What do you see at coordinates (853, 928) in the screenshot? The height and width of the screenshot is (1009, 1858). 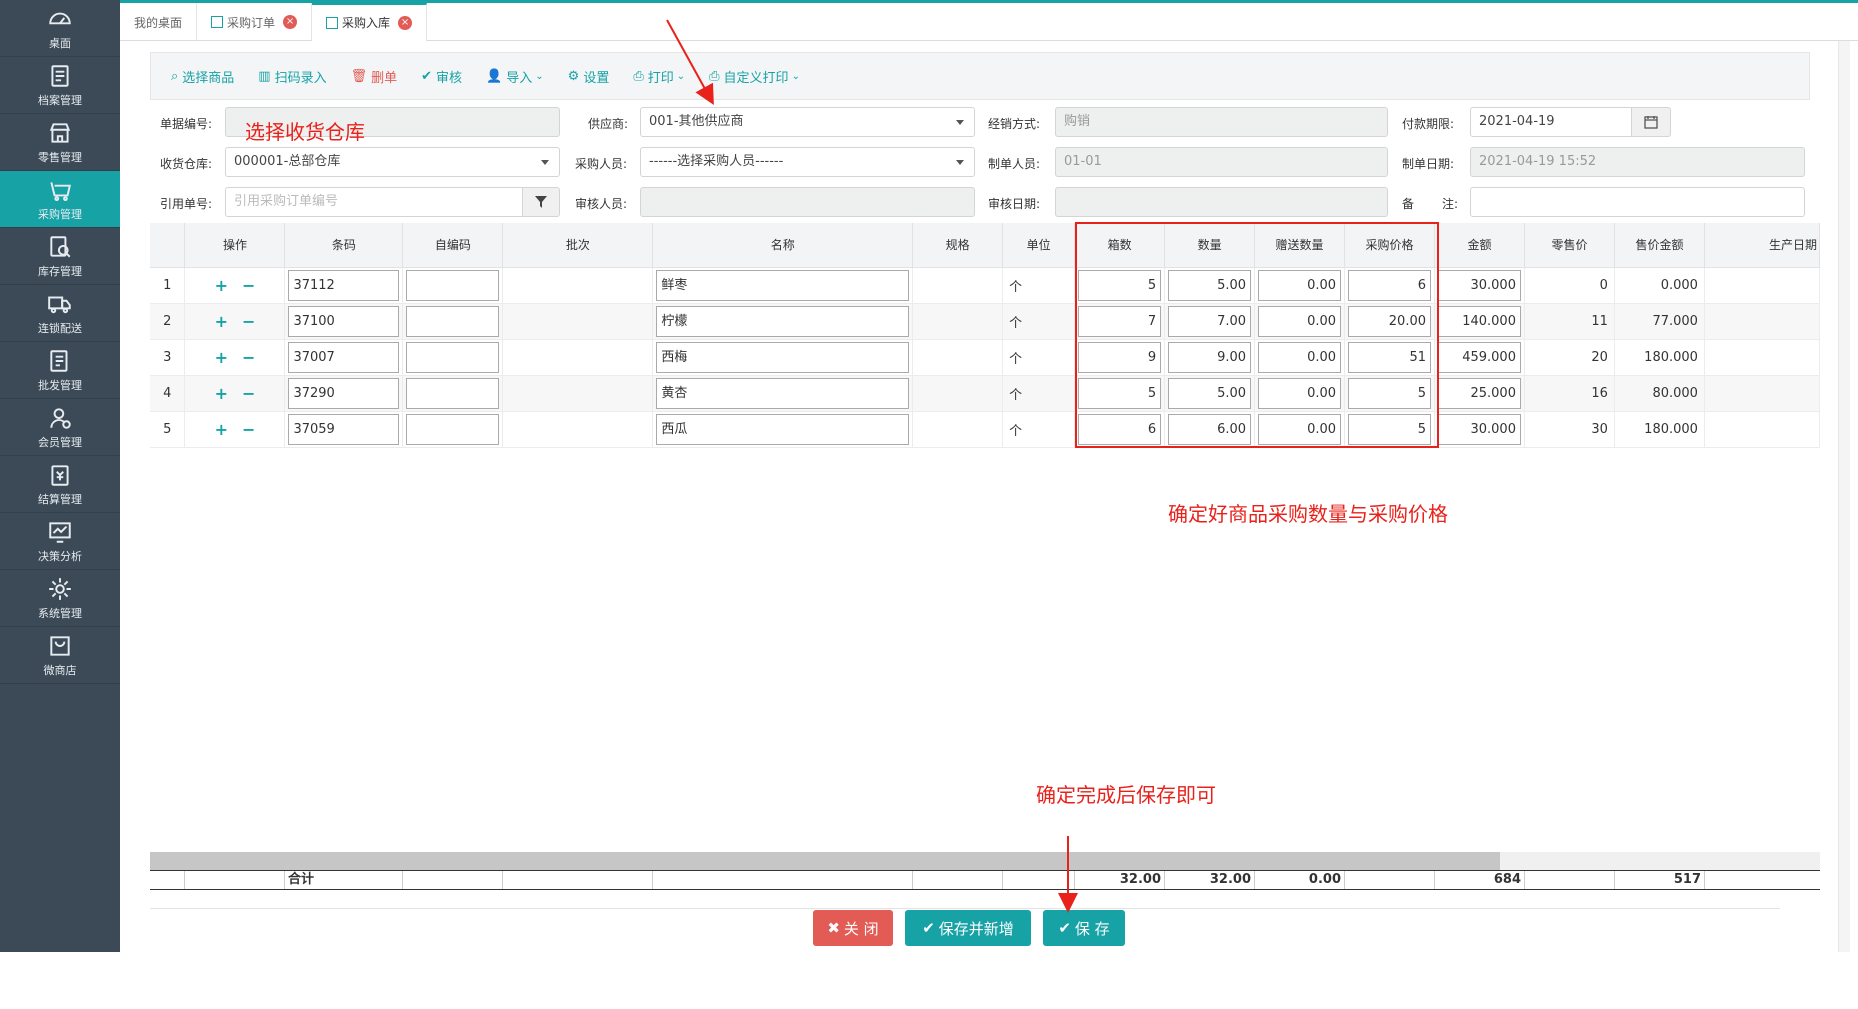 I see `close-button: ✖ 关 闭` at bounding box center [853, 928].